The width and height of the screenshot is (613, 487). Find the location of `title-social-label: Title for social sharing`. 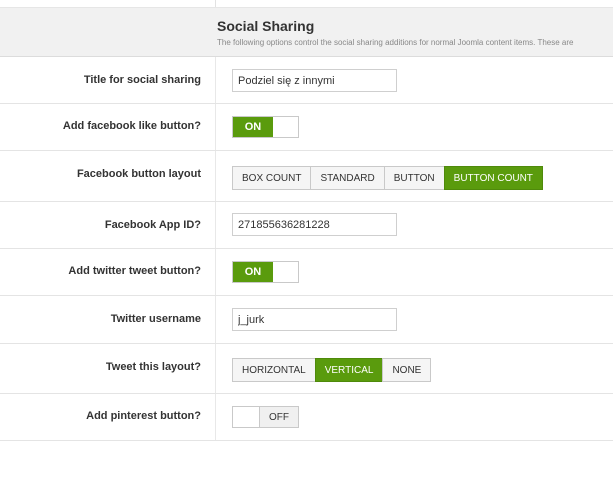

title-social-label: Title for social sharing is located at coordinates (142, 80).